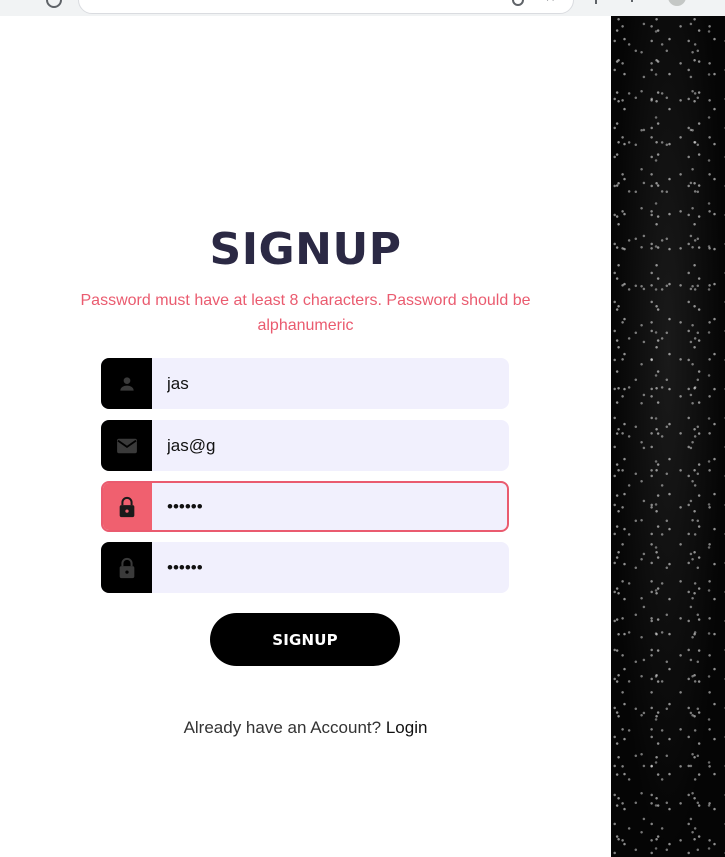 This screenshot has height=857, width=725. I want to click on password-field, so click(305, 506).